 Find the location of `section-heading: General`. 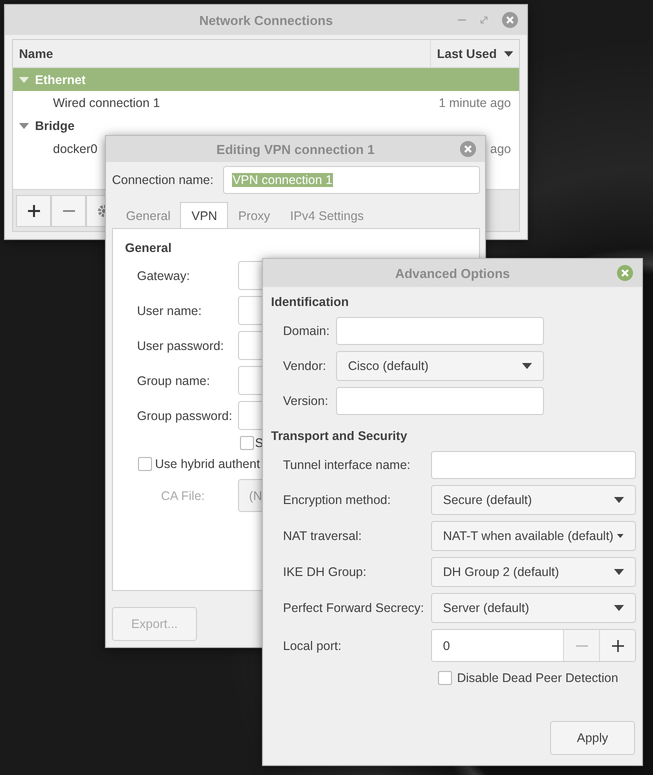

section-heading: General is located at coordinates (149, 248).